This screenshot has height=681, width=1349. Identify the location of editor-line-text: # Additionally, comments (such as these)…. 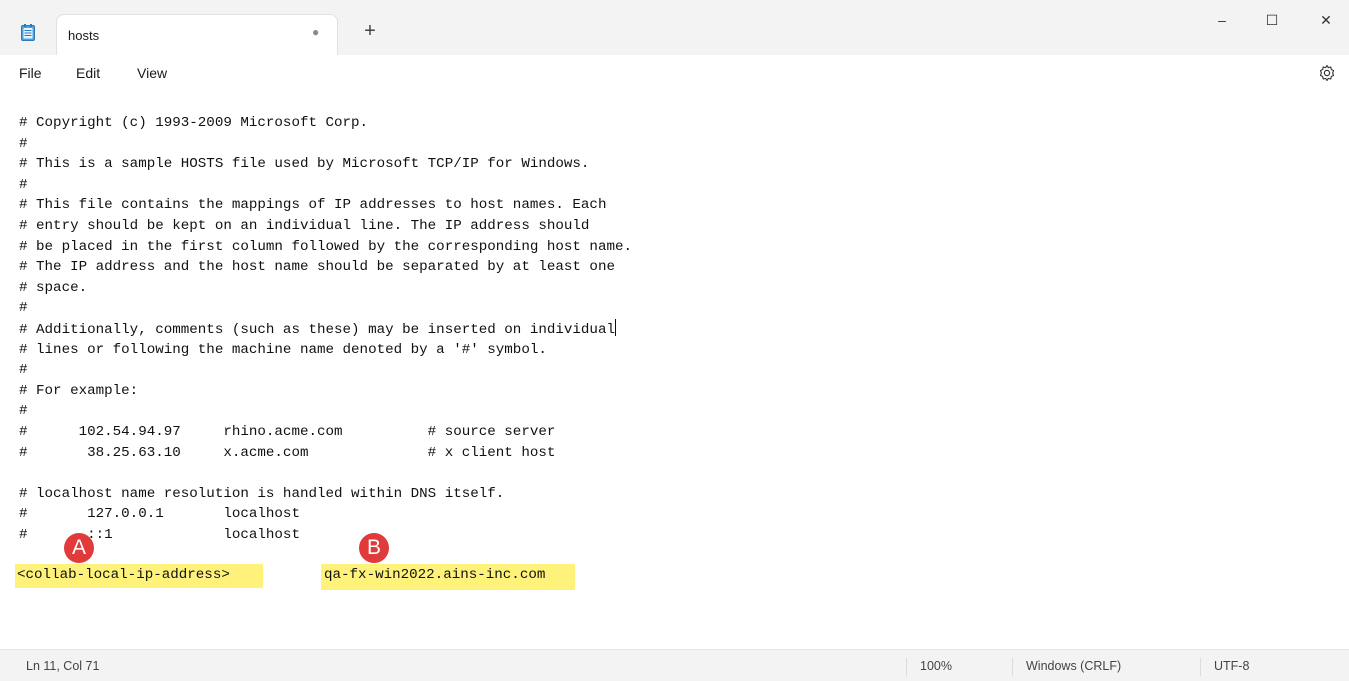
(317, 329).